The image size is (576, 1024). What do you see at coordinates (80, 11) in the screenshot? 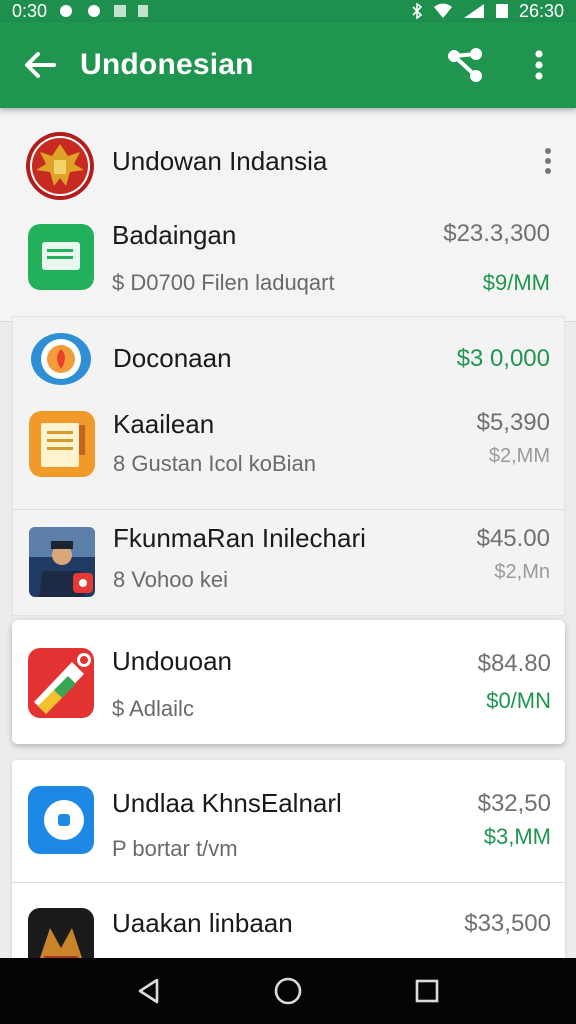
I see `status-left: 0:30` at bounding box center [80, 11].